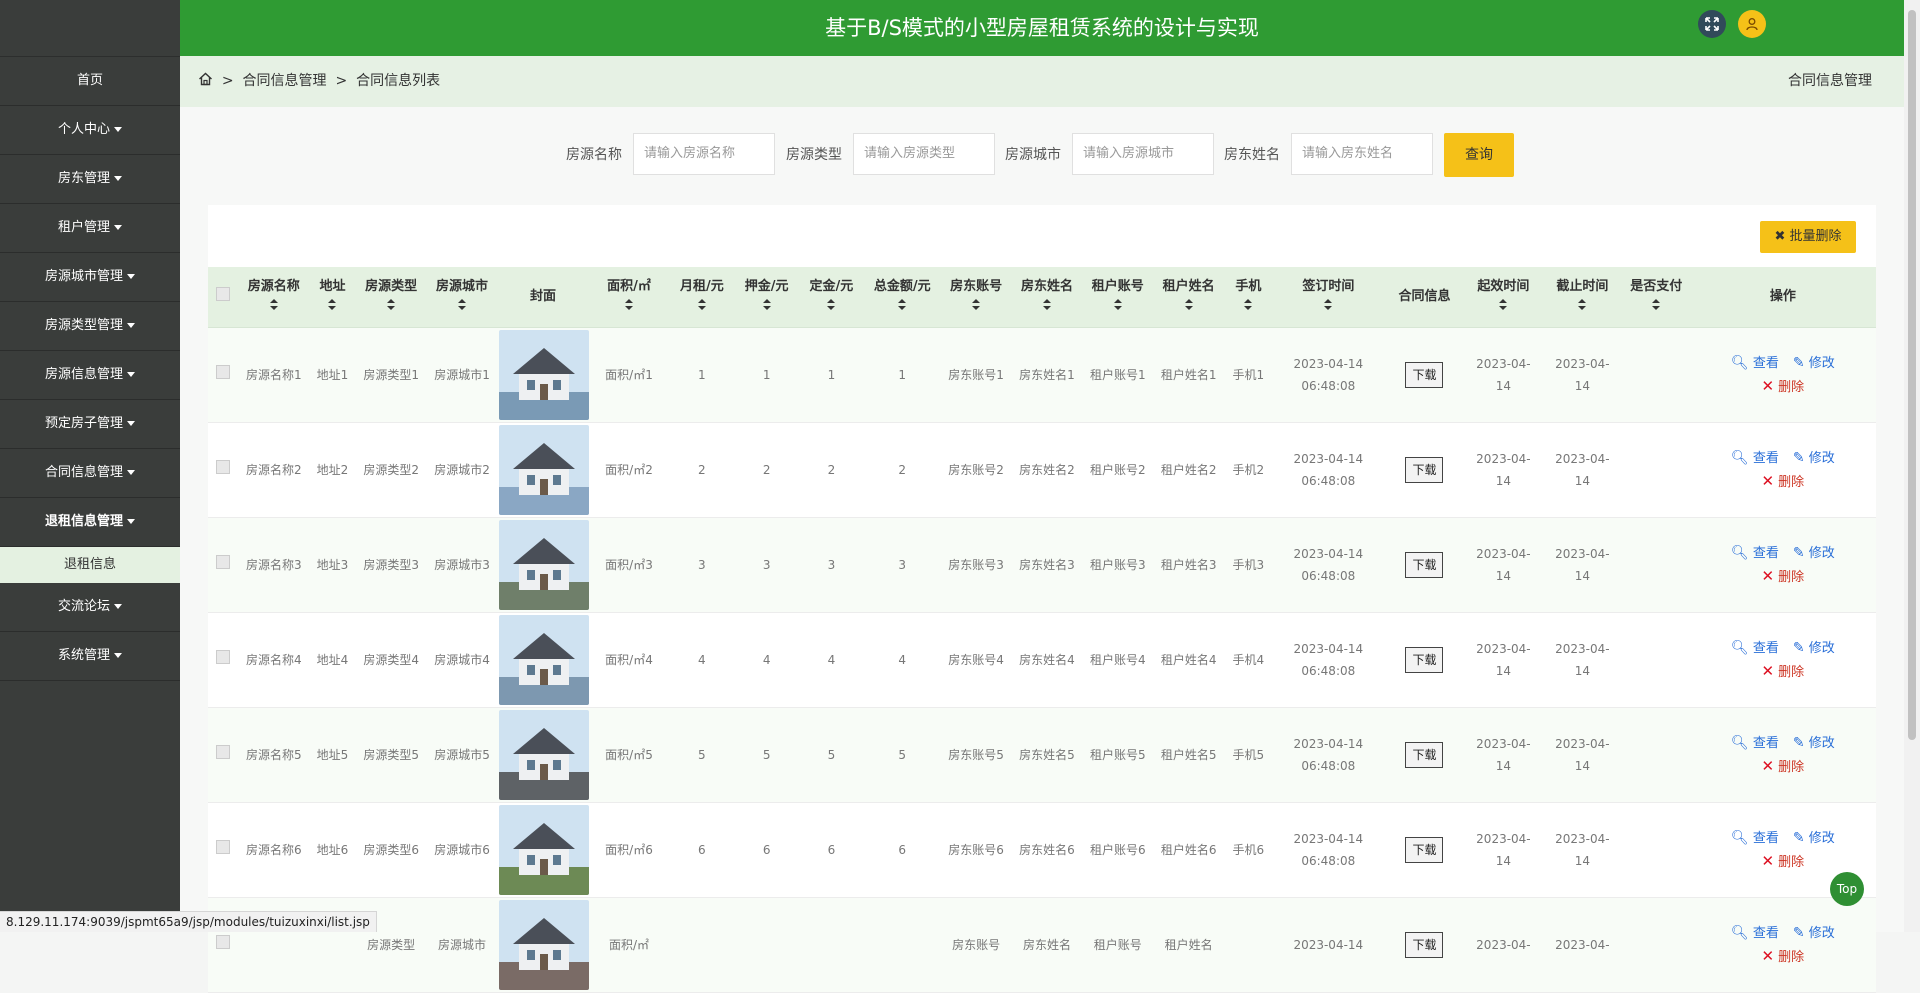 The image size is (1920, 993). What do you see at coordinates (90, 607) in the screenshot?
I see `sidebar-item-10: 交流论坛` at bounding box center [90, 607].